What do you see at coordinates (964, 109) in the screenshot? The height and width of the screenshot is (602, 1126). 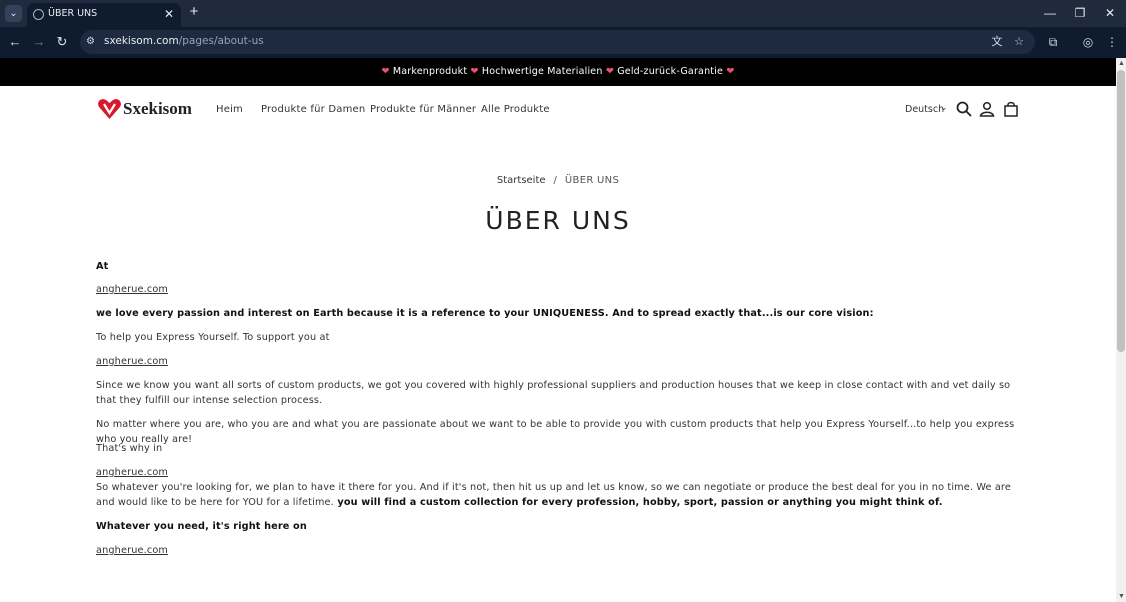 I see `search-icon` at bounding box center [964, 109].